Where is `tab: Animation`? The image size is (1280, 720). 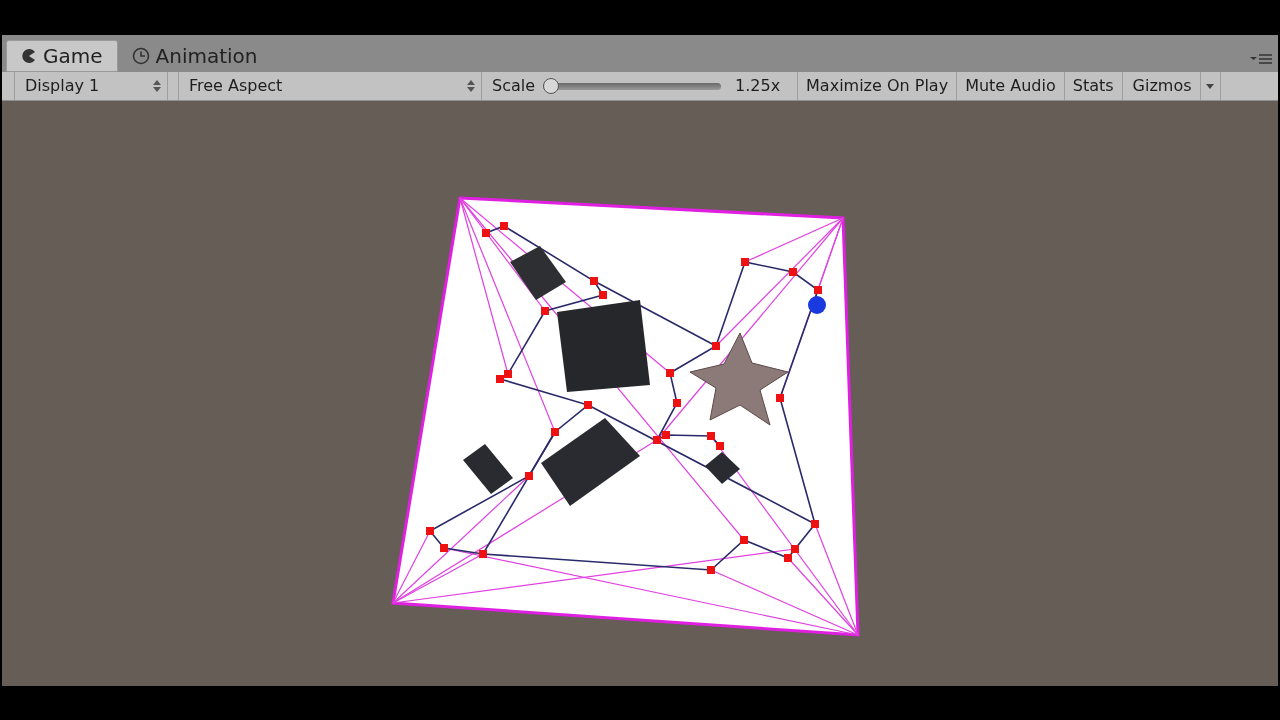 tab: Animation is located at coordinates (194, 56).